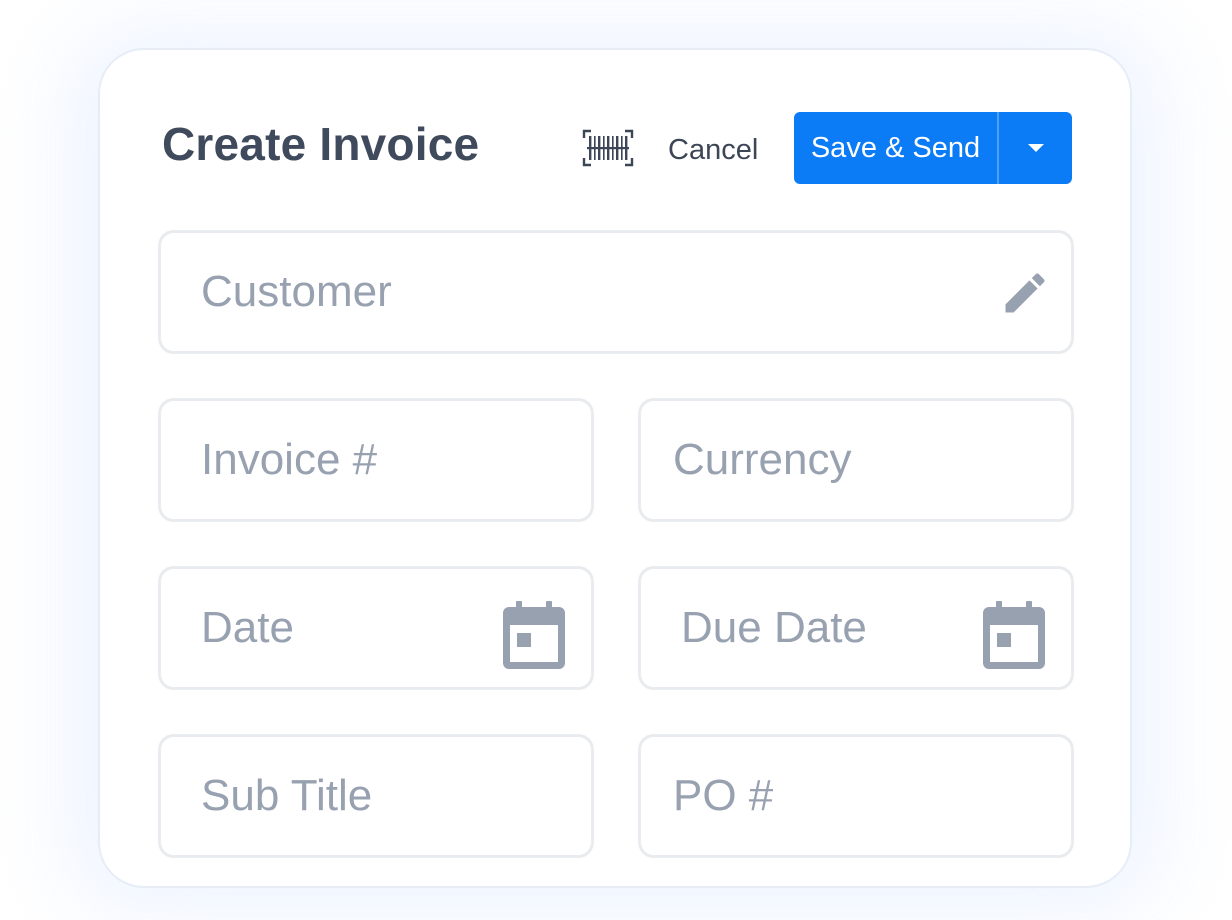  I want to click on date-placeholder: Date, so click(247, 627).